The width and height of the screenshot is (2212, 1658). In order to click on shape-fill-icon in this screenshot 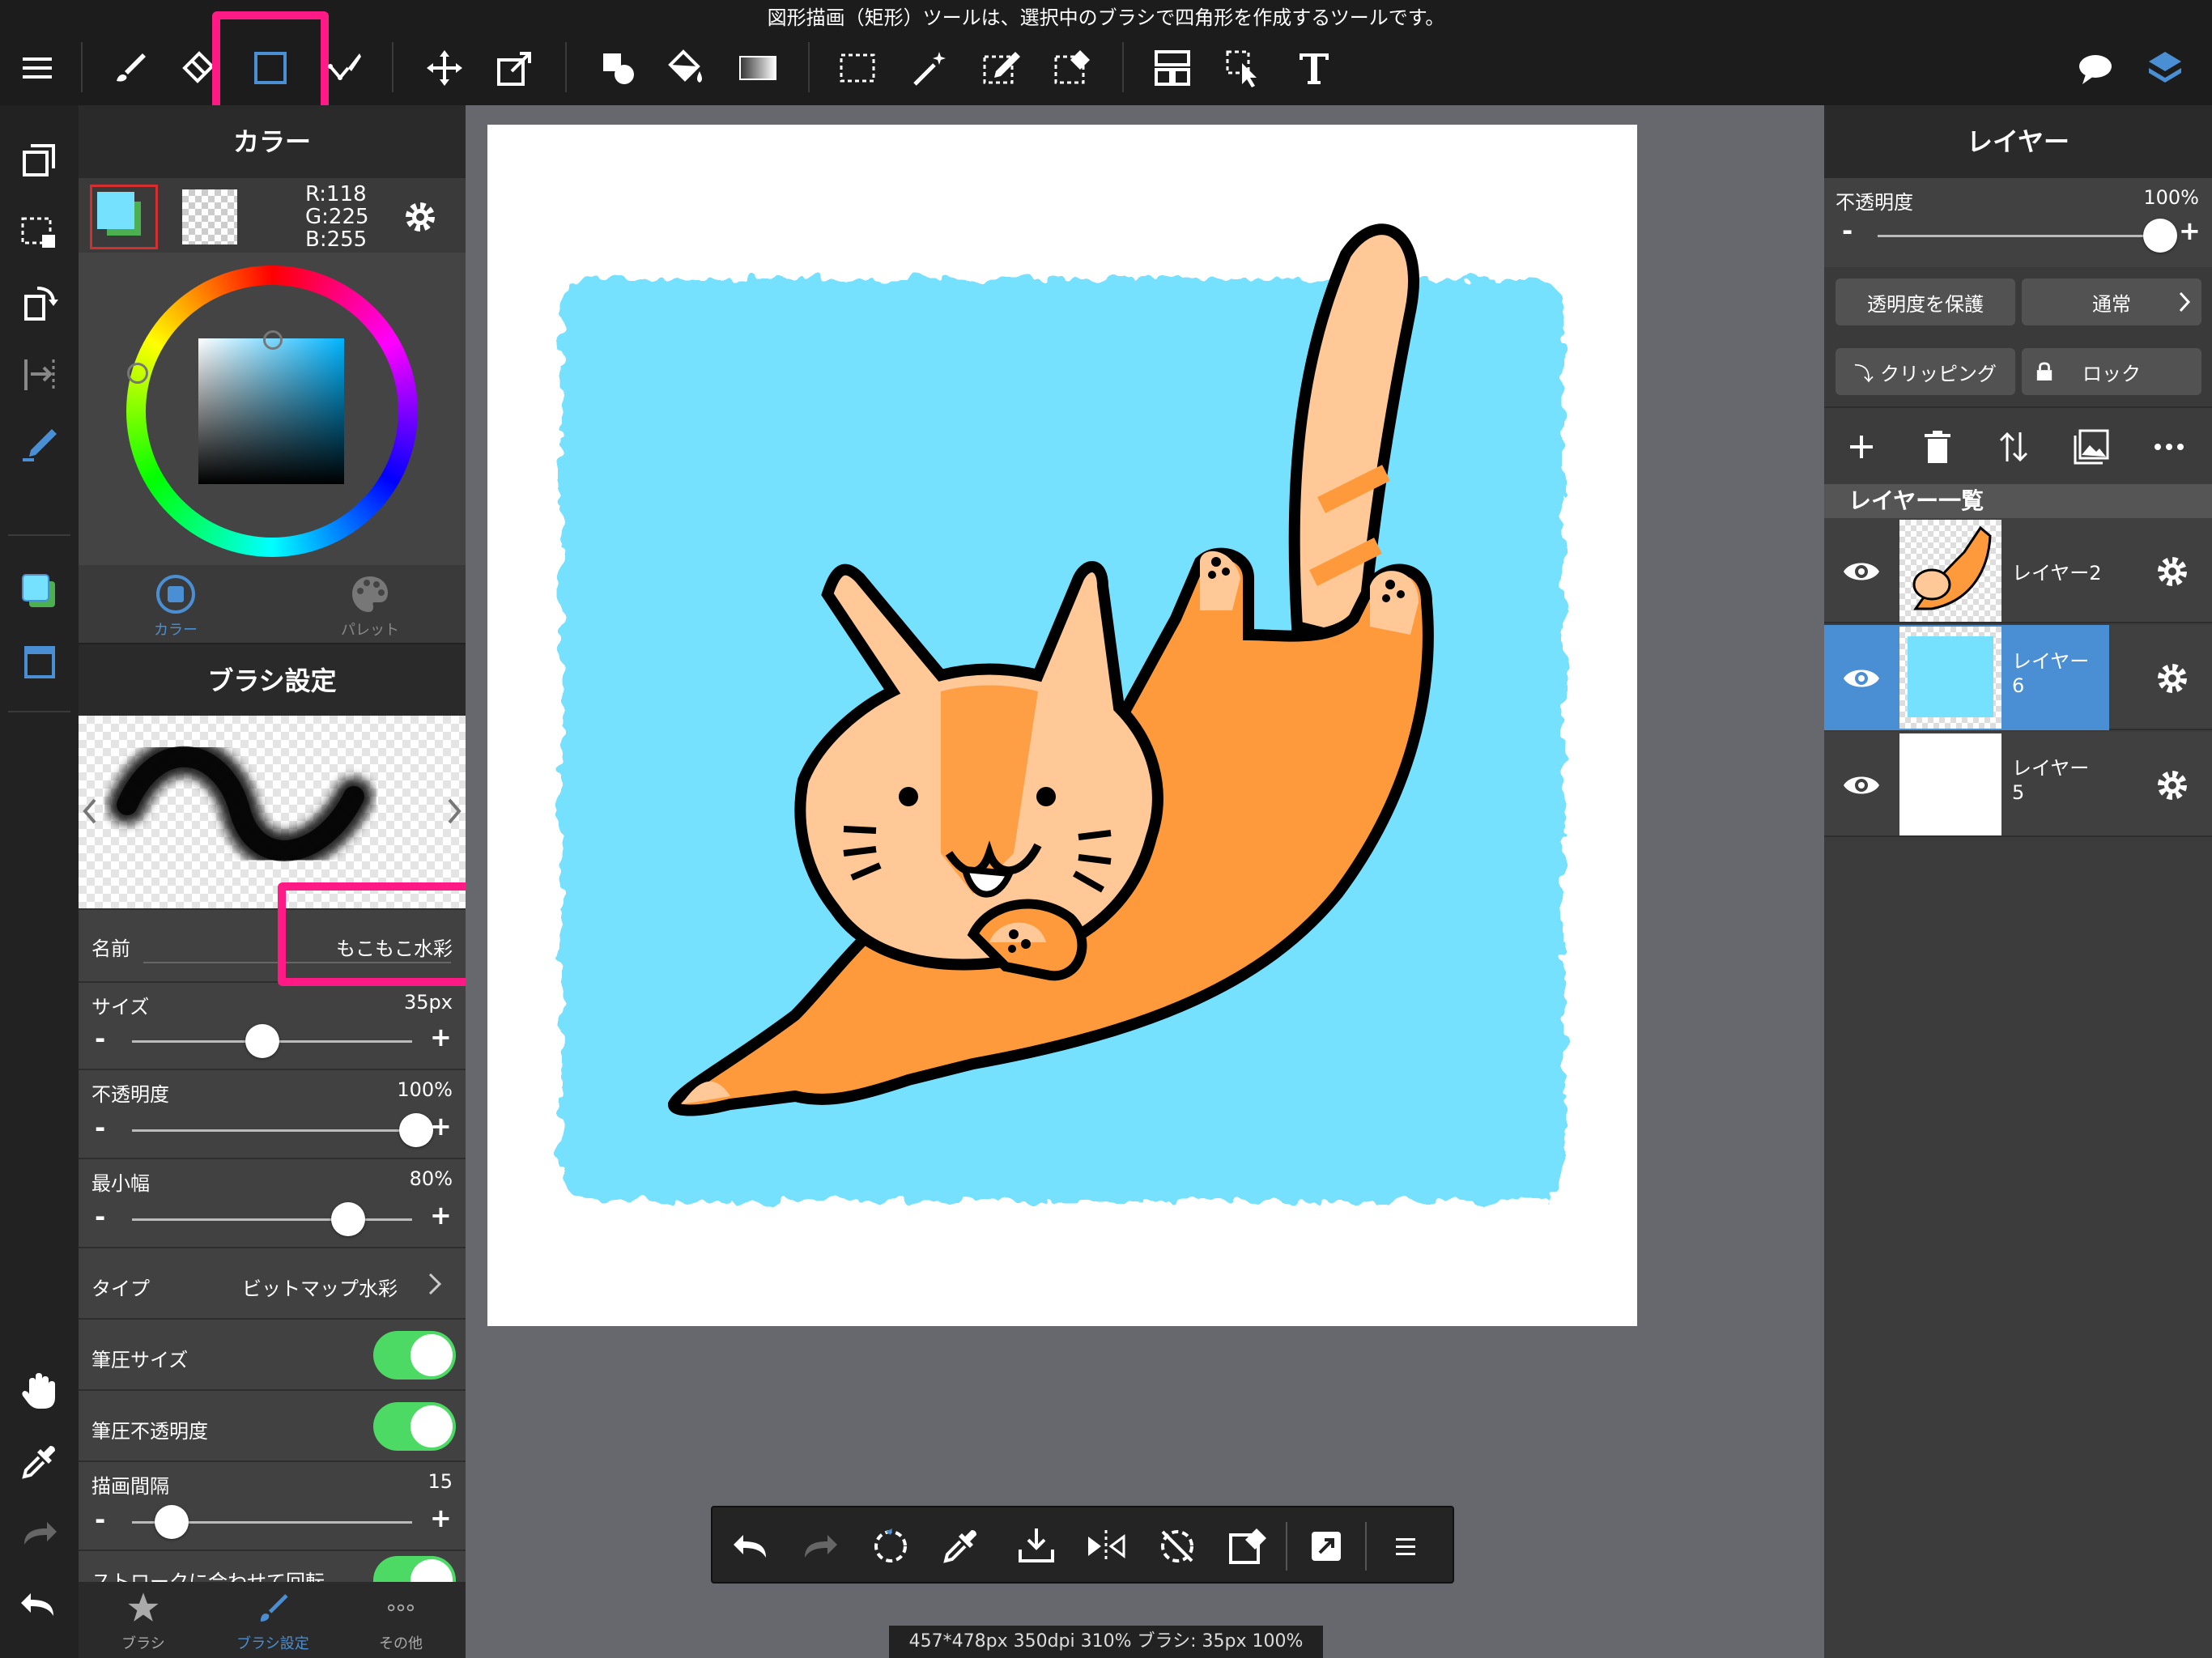, I will do `click(618, 68)`.